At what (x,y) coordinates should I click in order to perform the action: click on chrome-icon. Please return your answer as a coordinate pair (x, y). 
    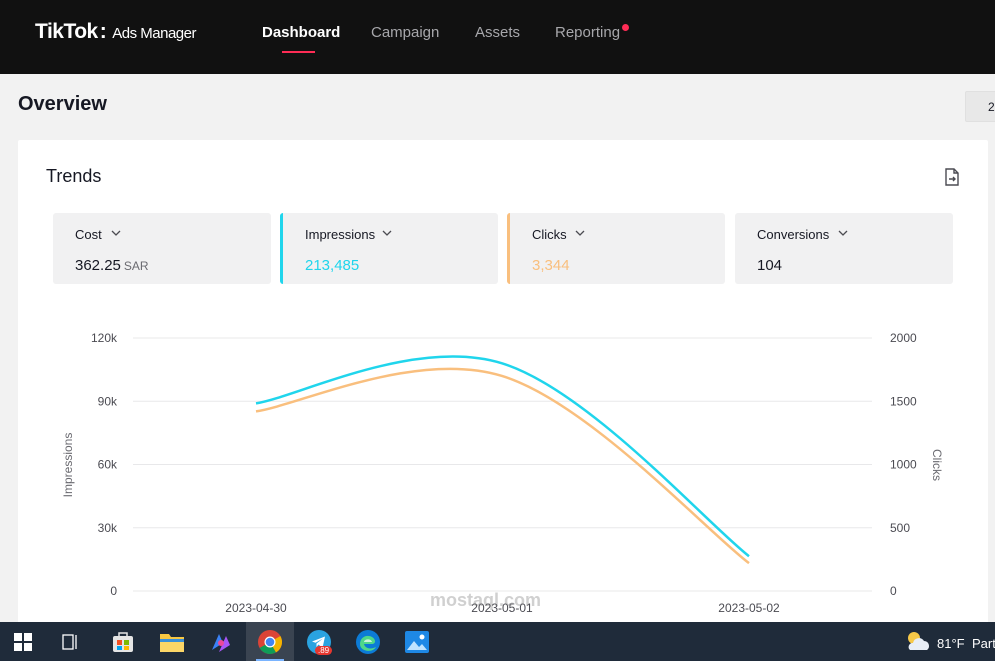
    Looking at the image, I should click on (270, 642).